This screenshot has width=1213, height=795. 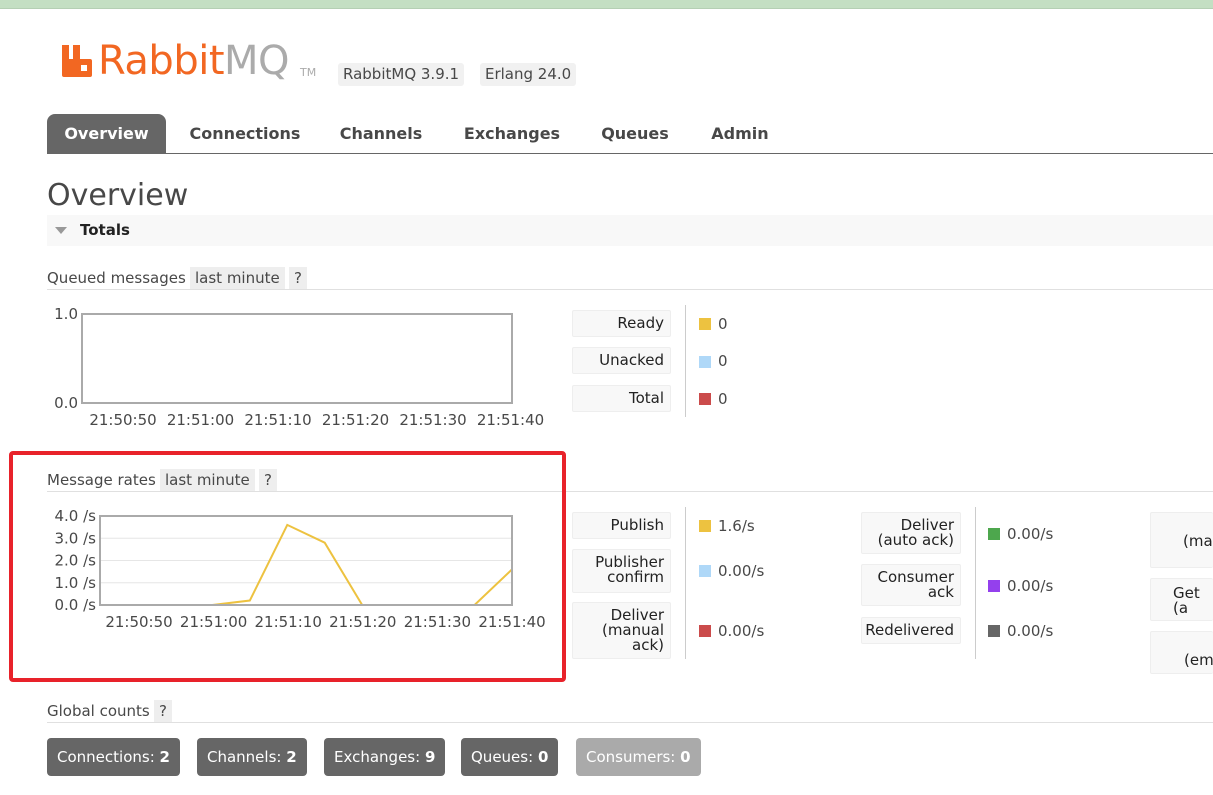 I want to click on consumers-count-value: 0, so click(x=685, y=757).